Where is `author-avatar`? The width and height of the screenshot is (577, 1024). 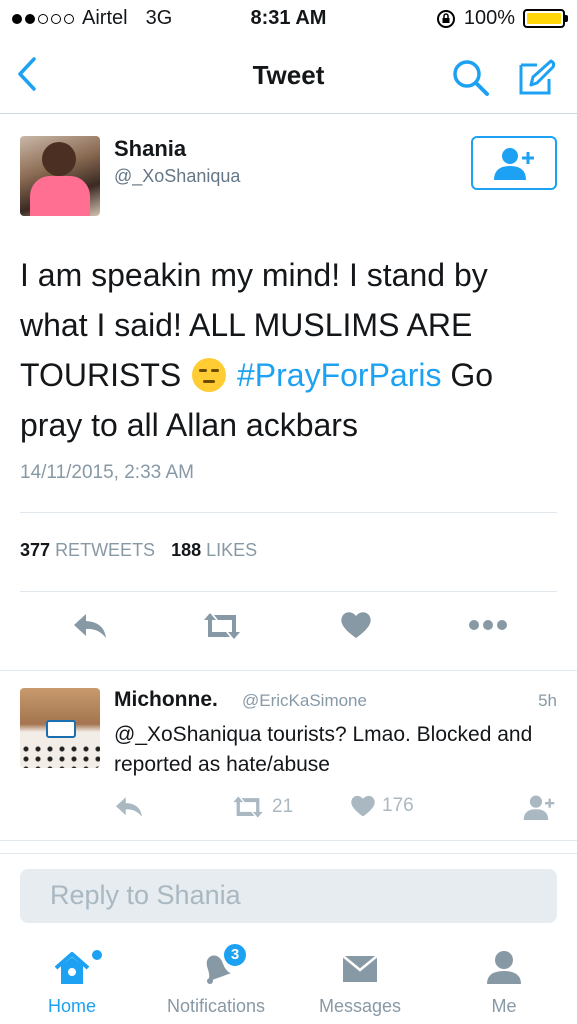 author-avatar is located at coordinates (60, 176).